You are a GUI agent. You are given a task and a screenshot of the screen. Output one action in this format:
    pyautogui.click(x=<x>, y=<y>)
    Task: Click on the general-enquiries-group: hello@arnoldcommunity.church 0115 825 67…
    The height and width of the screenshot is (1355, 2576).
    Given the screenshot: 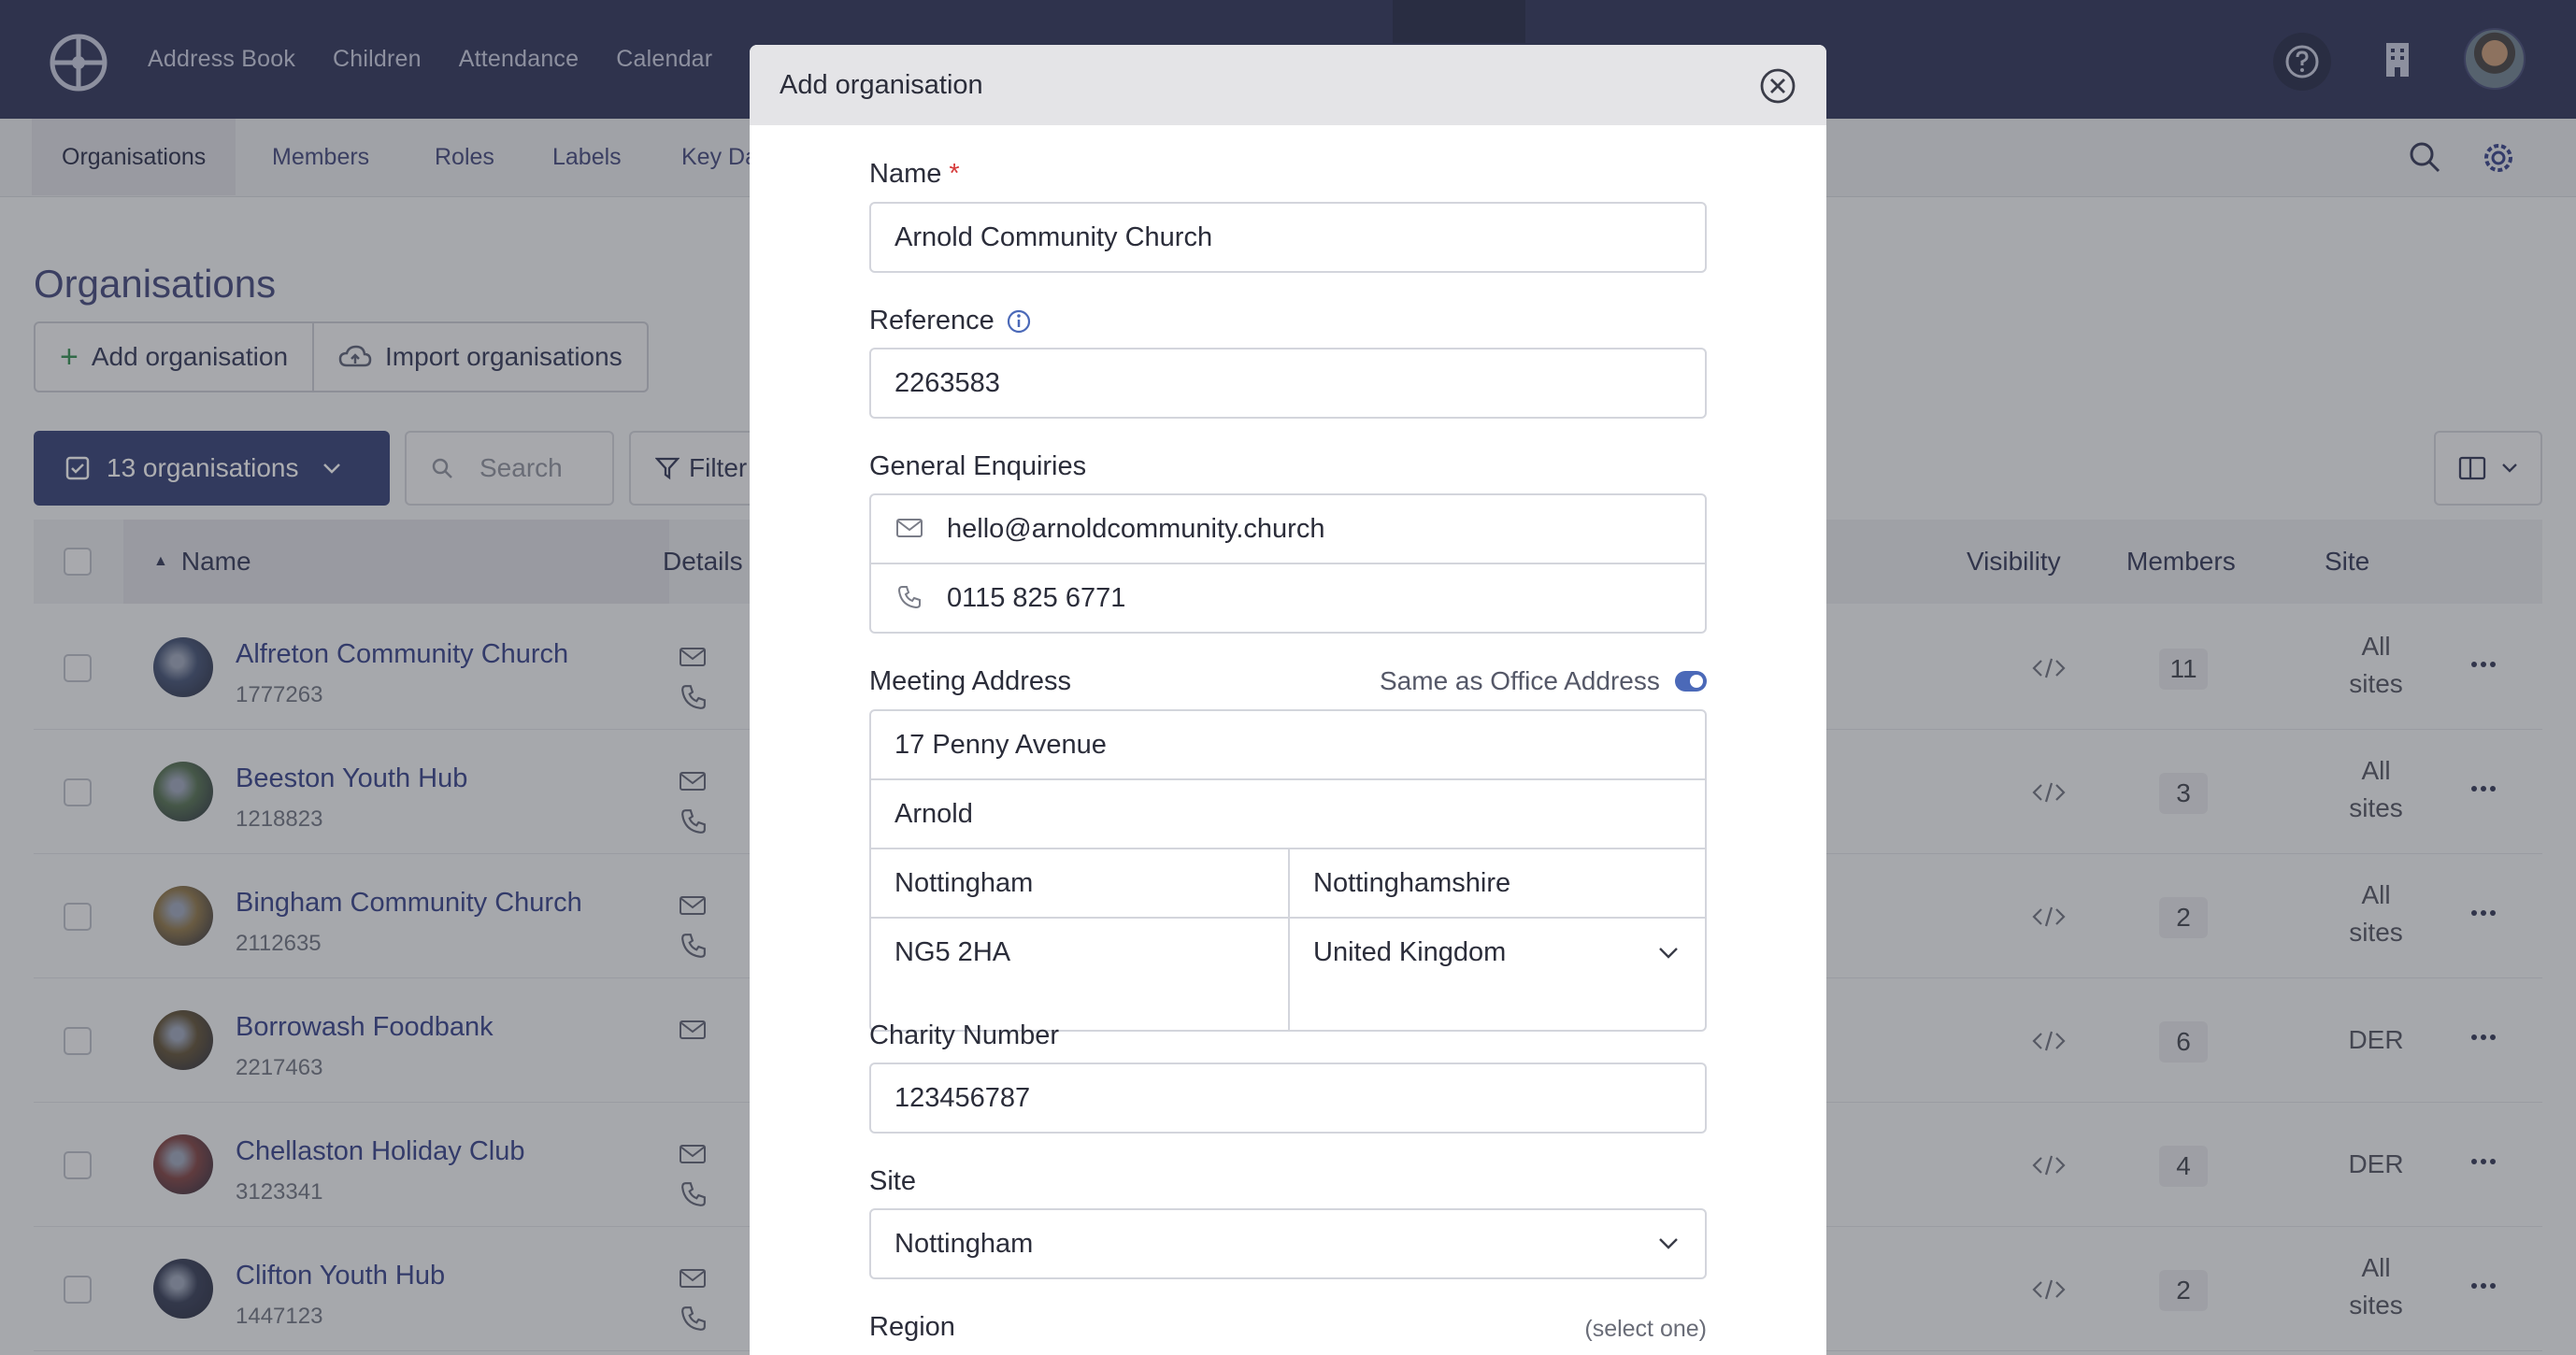 What is the action you would take?
    pyautogui.click(x=1288, y=563)
    